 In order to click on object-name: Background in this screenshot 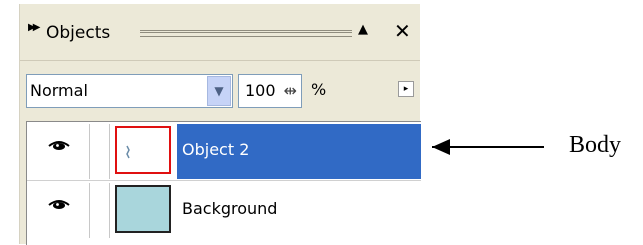, I will do `click(230, 208)`.